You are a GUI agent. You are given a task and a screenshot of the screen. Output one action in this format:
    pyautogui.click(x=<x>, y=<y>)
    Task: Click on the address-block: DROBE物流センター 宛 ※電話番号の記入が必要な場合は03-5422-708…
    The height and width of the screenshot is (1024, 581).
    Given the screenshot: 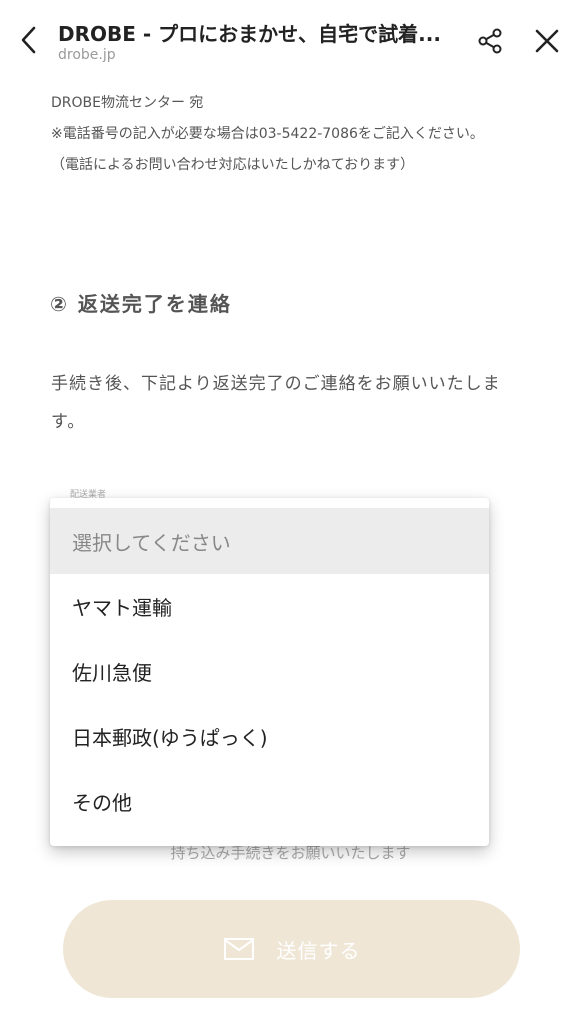 What is the action you would take?
    pyautogui.click(x=296, y=134)
    